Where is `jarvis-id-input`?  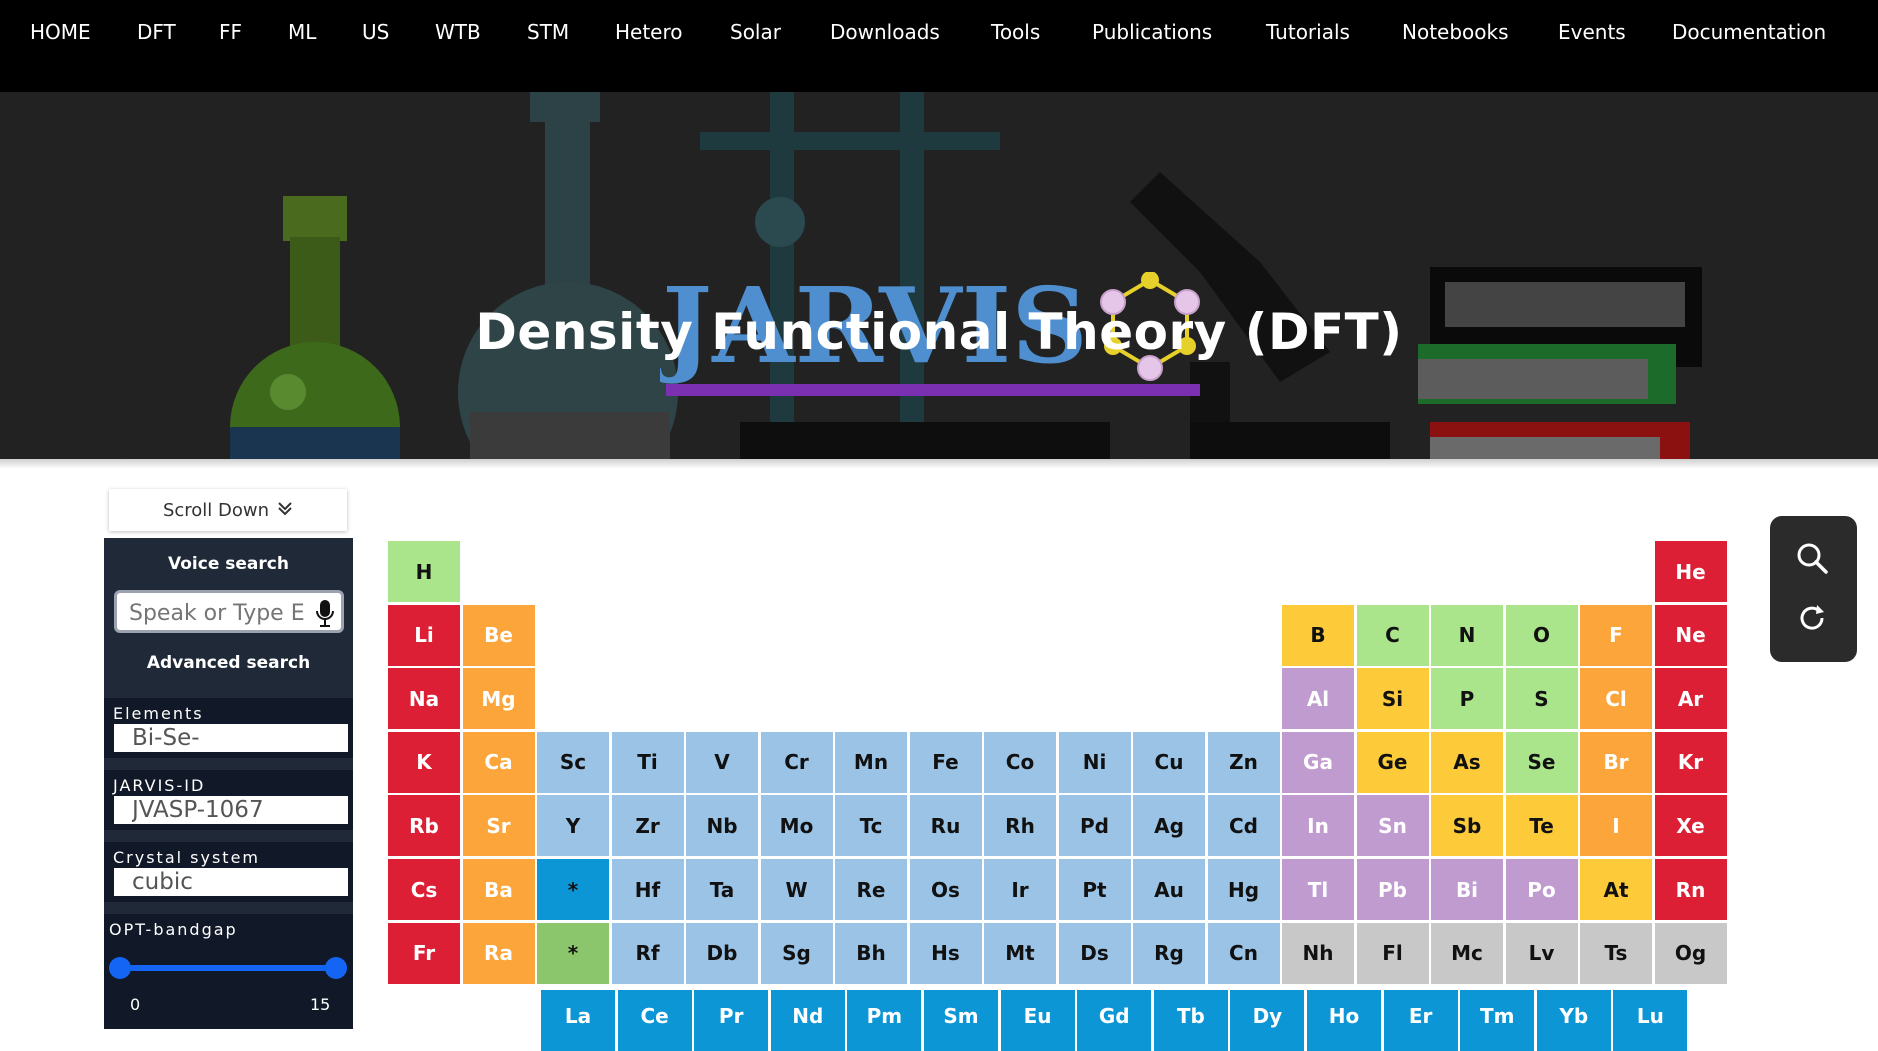
jarvis-id-input is located at coordinates (231, 810).